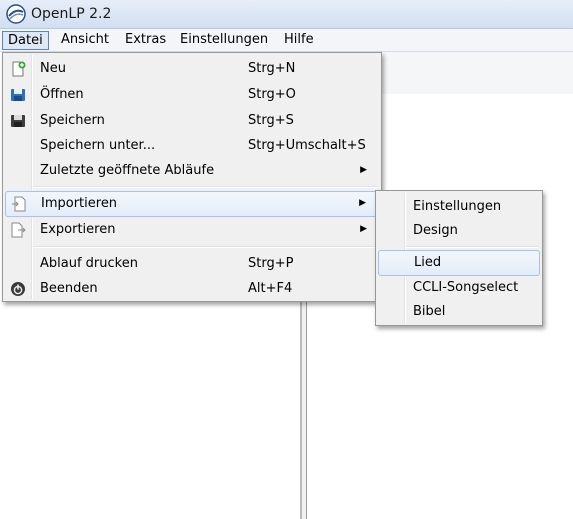  I want to click on menu-datei: Datei, so click(25, 40).